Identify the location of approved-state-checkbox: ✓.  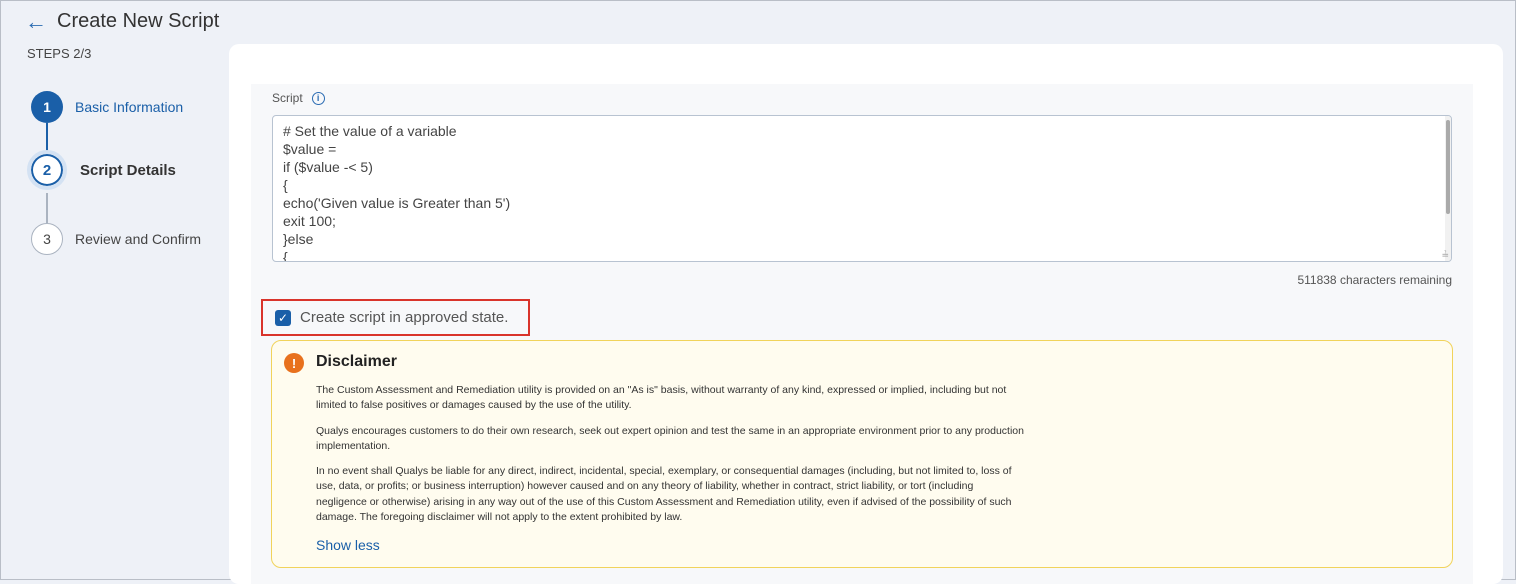
(283, 317).